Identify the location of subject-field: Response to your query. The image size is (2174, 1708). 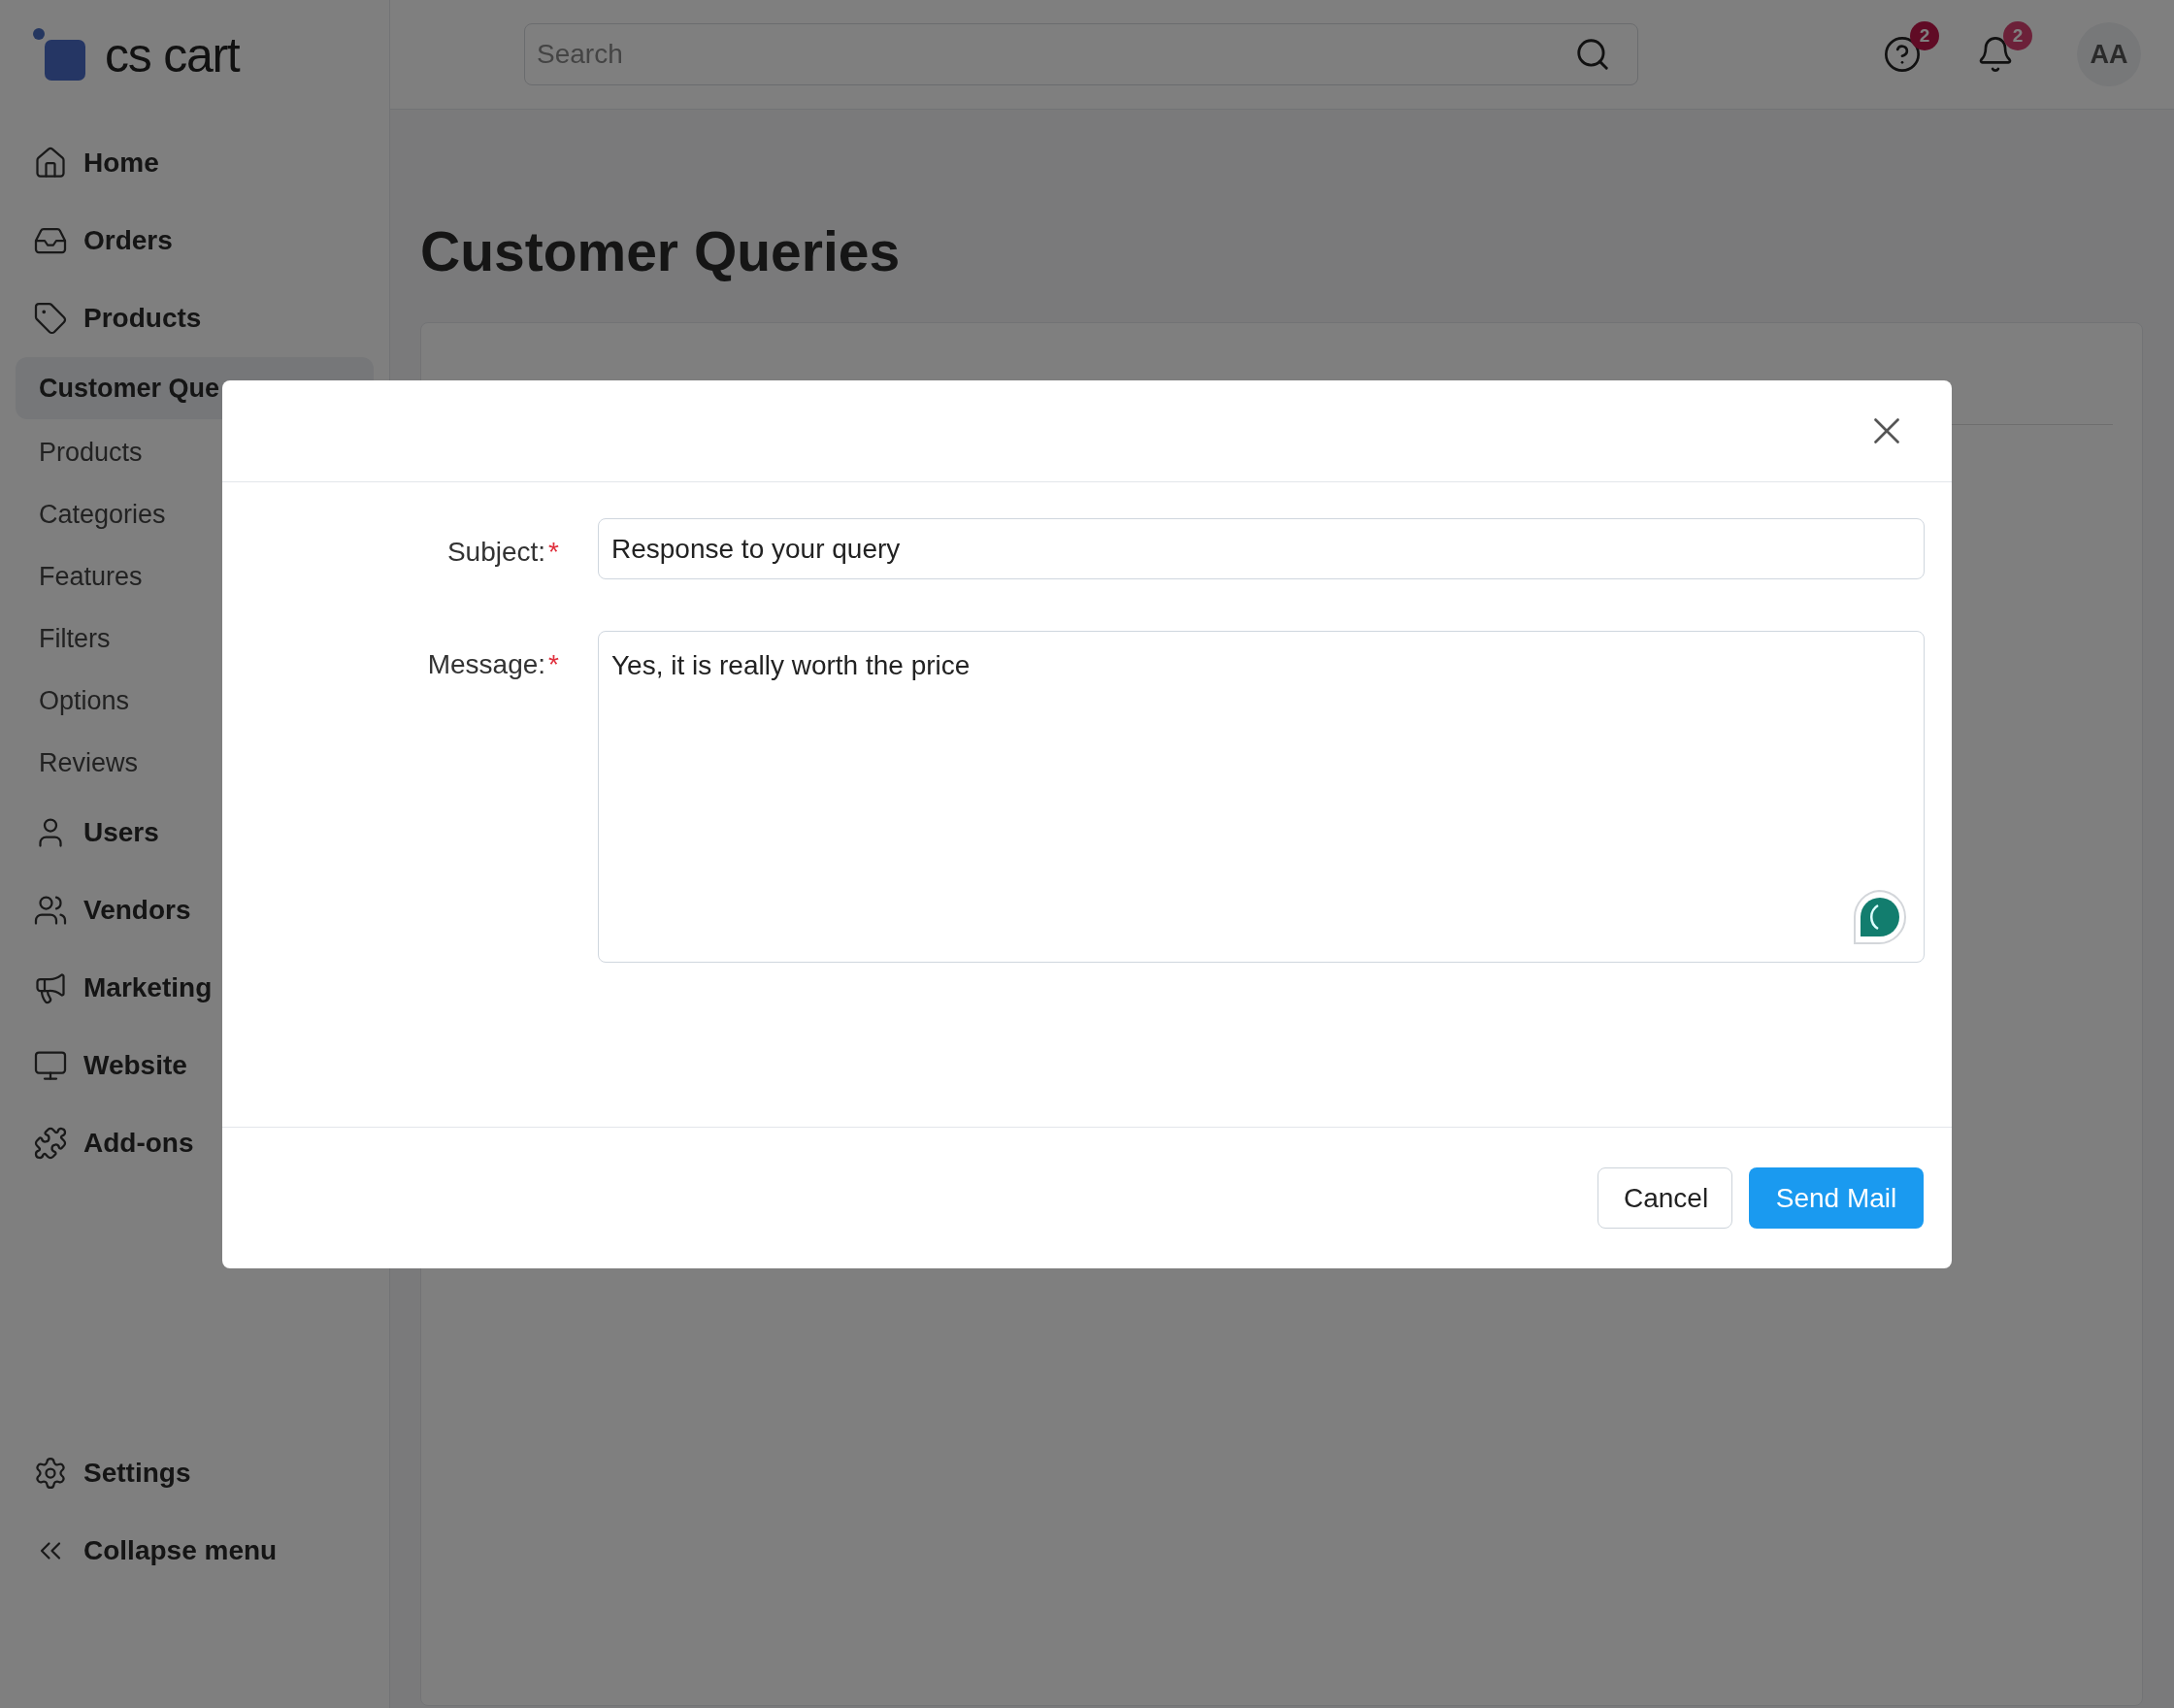
(1261, 548).